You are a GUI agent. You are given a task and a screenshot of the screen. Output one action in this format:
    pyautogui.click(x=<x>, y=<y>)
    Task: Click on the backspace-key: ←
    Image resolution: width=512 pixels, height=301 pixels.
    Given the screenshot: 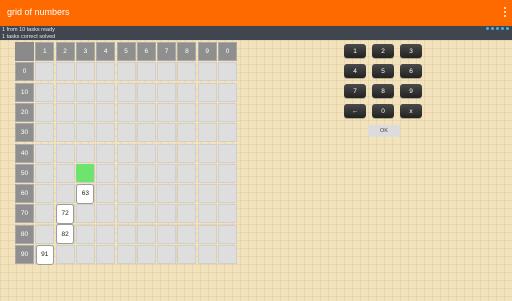 What is the action you would take?
    pyautogui.click(x=355, y=111)
    